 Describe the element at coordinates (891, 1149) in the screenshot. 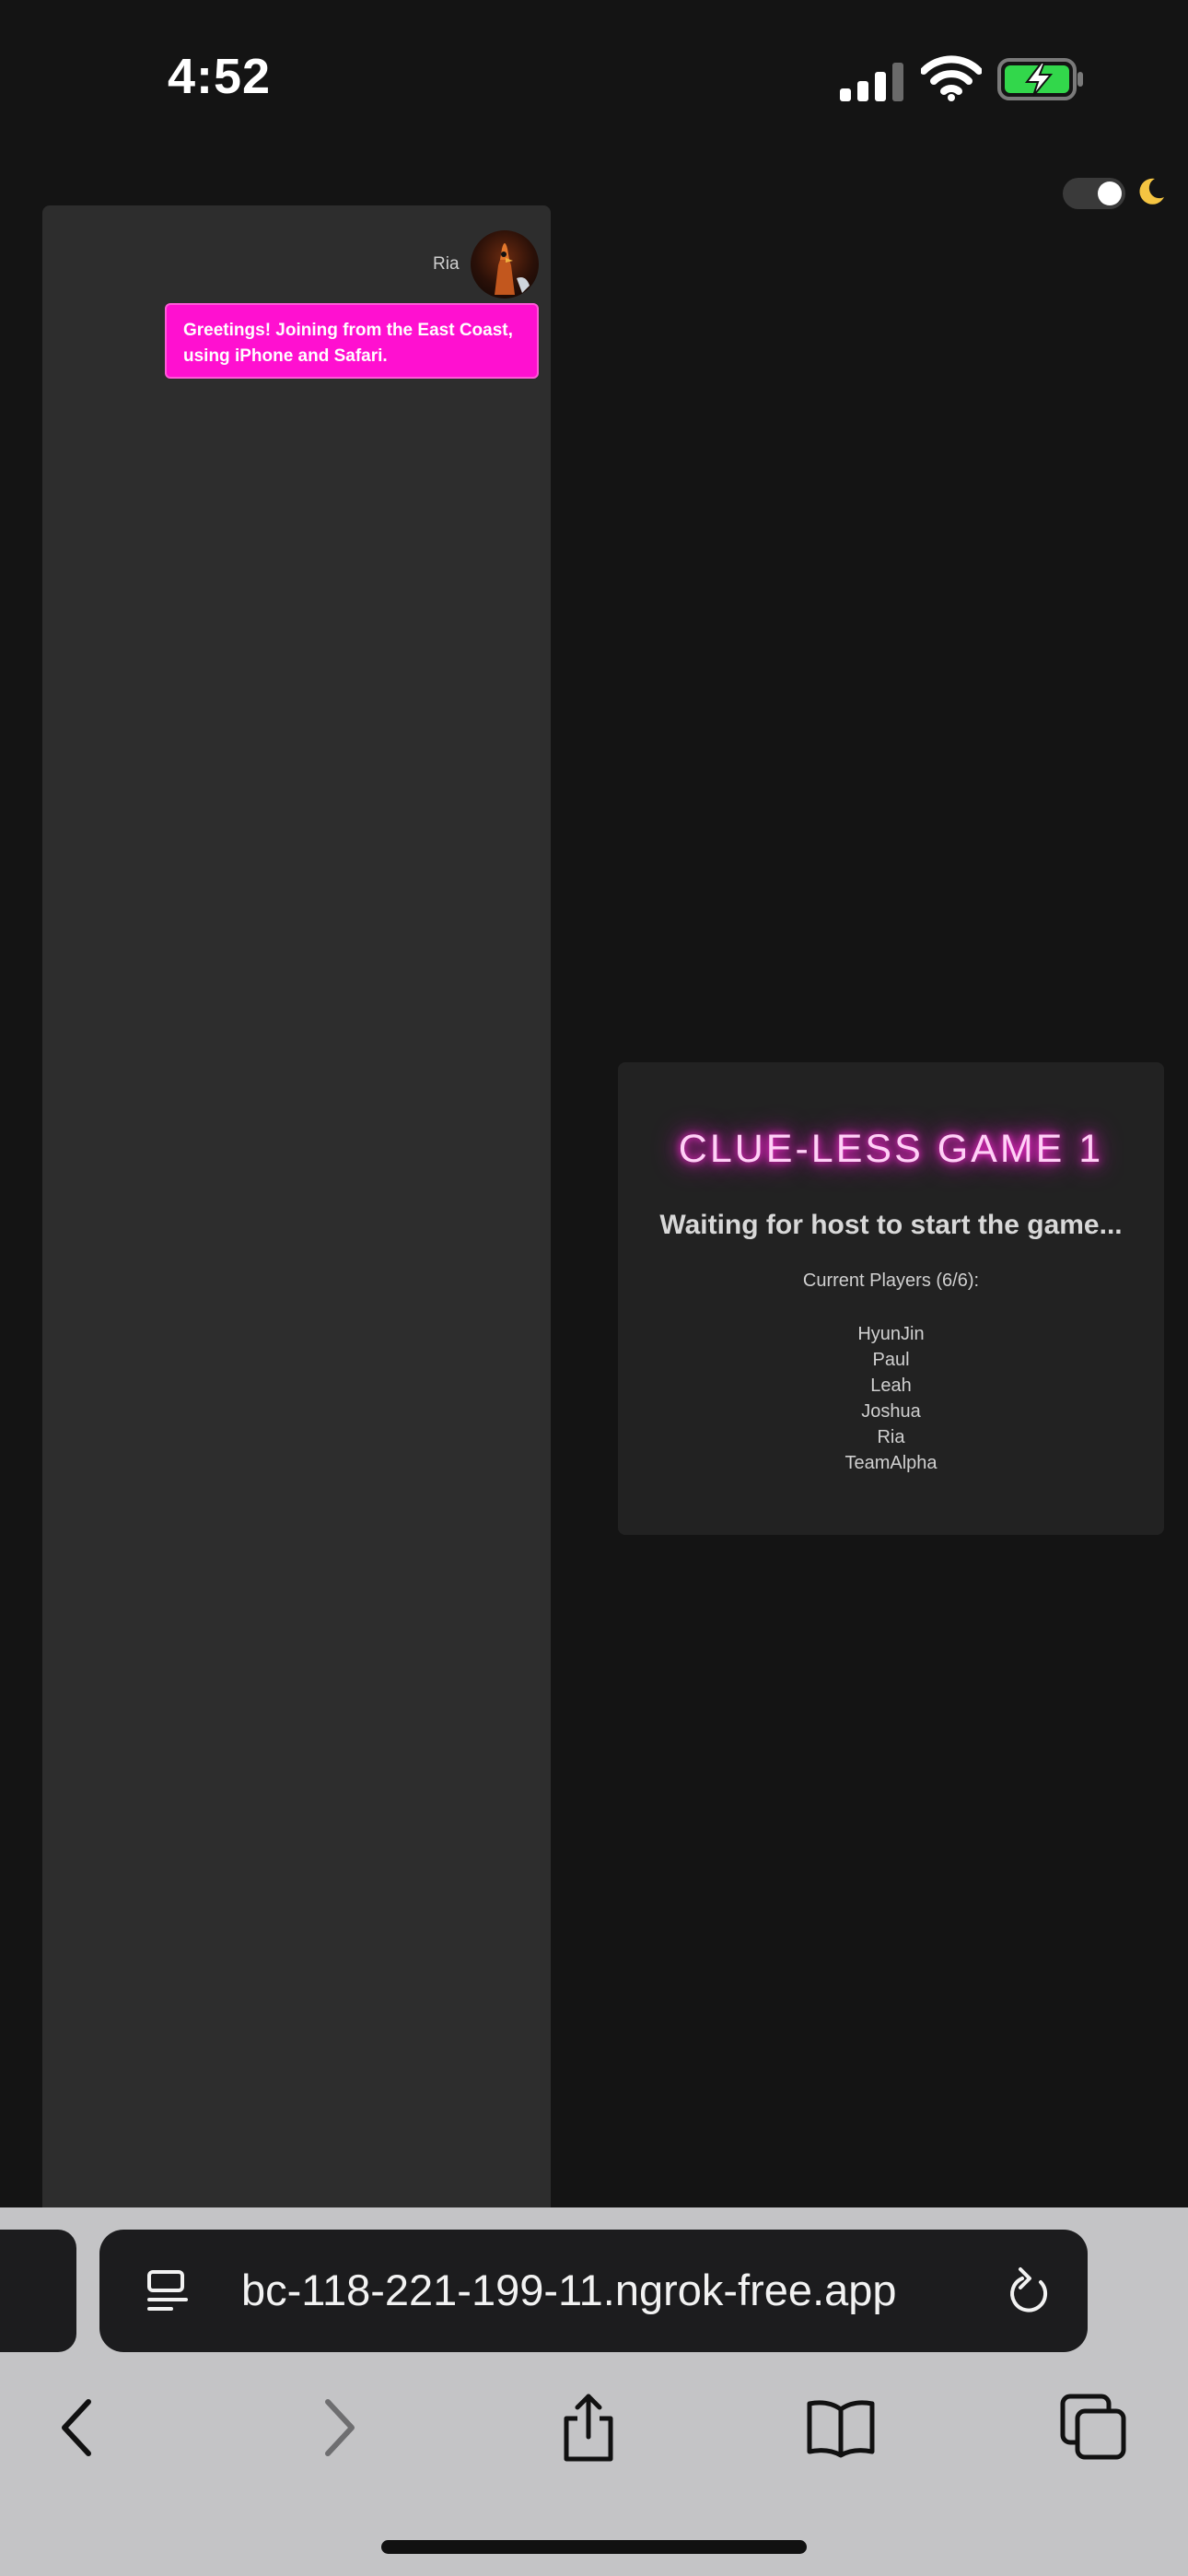

I see `game-title: CLUE-LESS GAME 1` at that location.